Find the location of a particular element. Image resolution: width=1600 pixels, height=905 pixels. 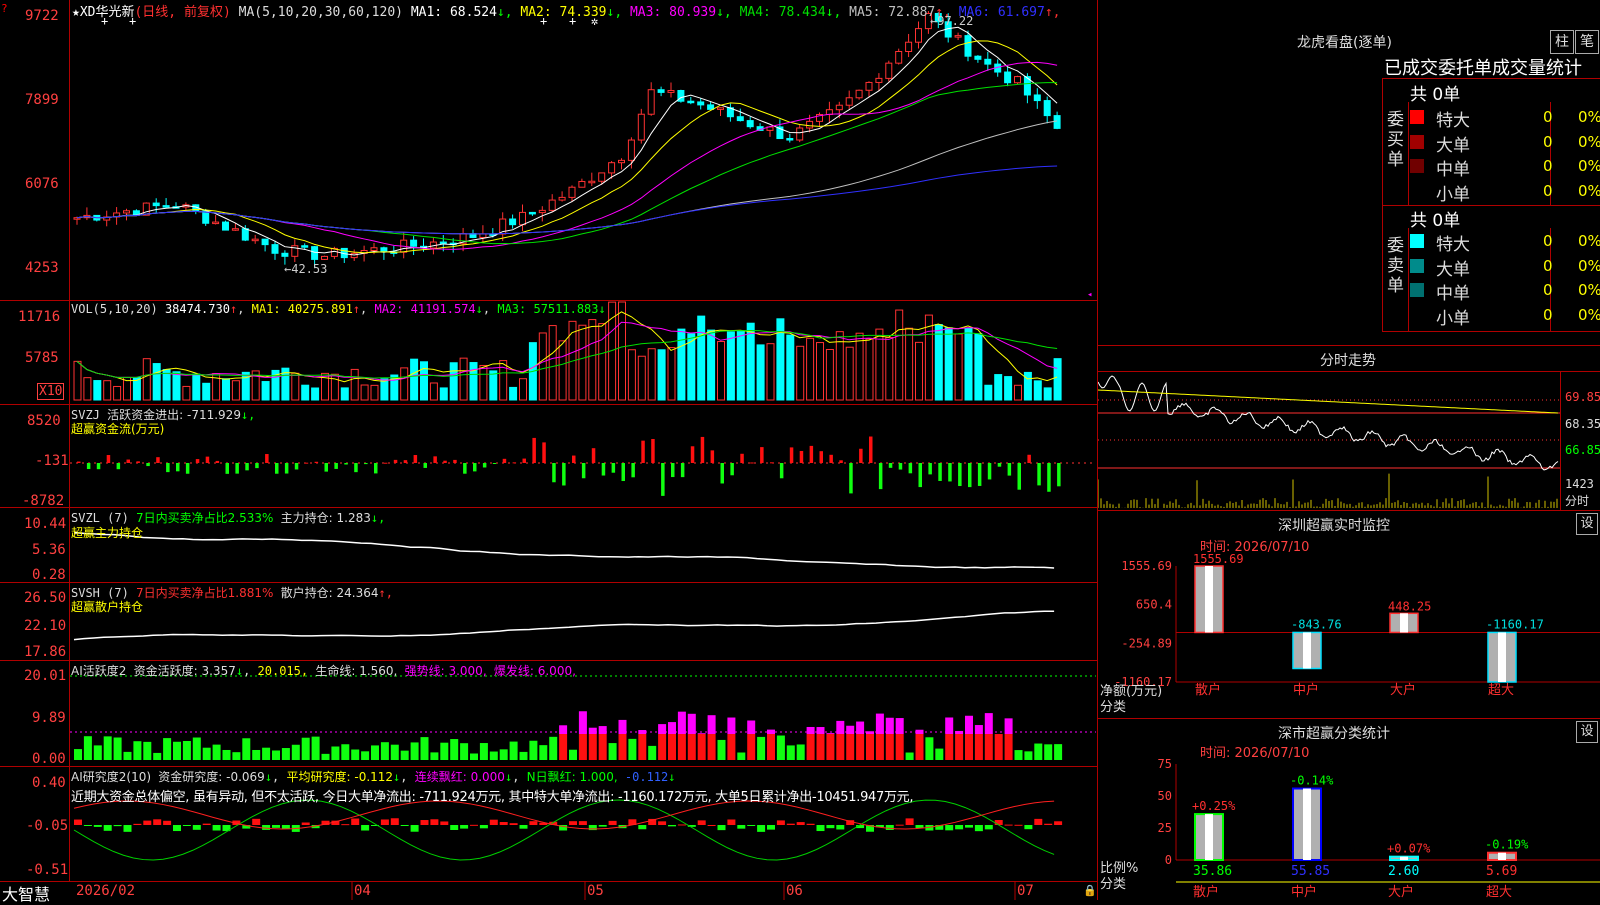

adjust-mode: (日线, 前复权) is located at coordinates (182, 12).